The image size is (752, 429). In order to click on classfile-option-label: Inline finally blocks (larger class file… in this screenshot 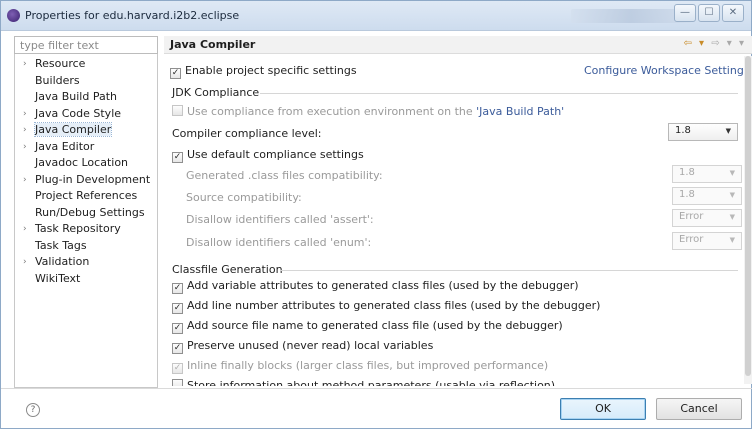, I will do `click(368, 365)`.